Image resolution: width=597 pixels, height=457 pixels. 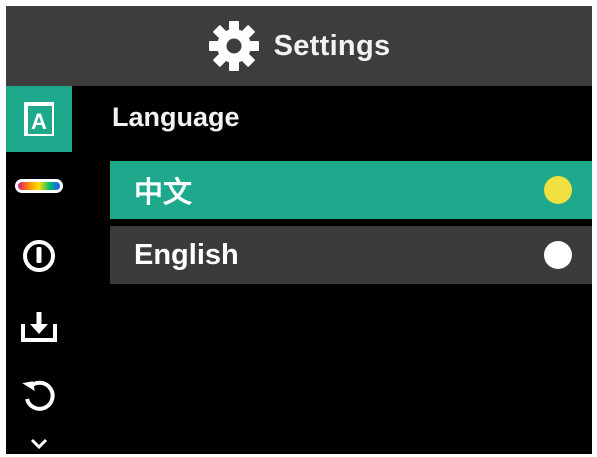 I want to click on sidebar-item-reset, so click(x=39, y=396).